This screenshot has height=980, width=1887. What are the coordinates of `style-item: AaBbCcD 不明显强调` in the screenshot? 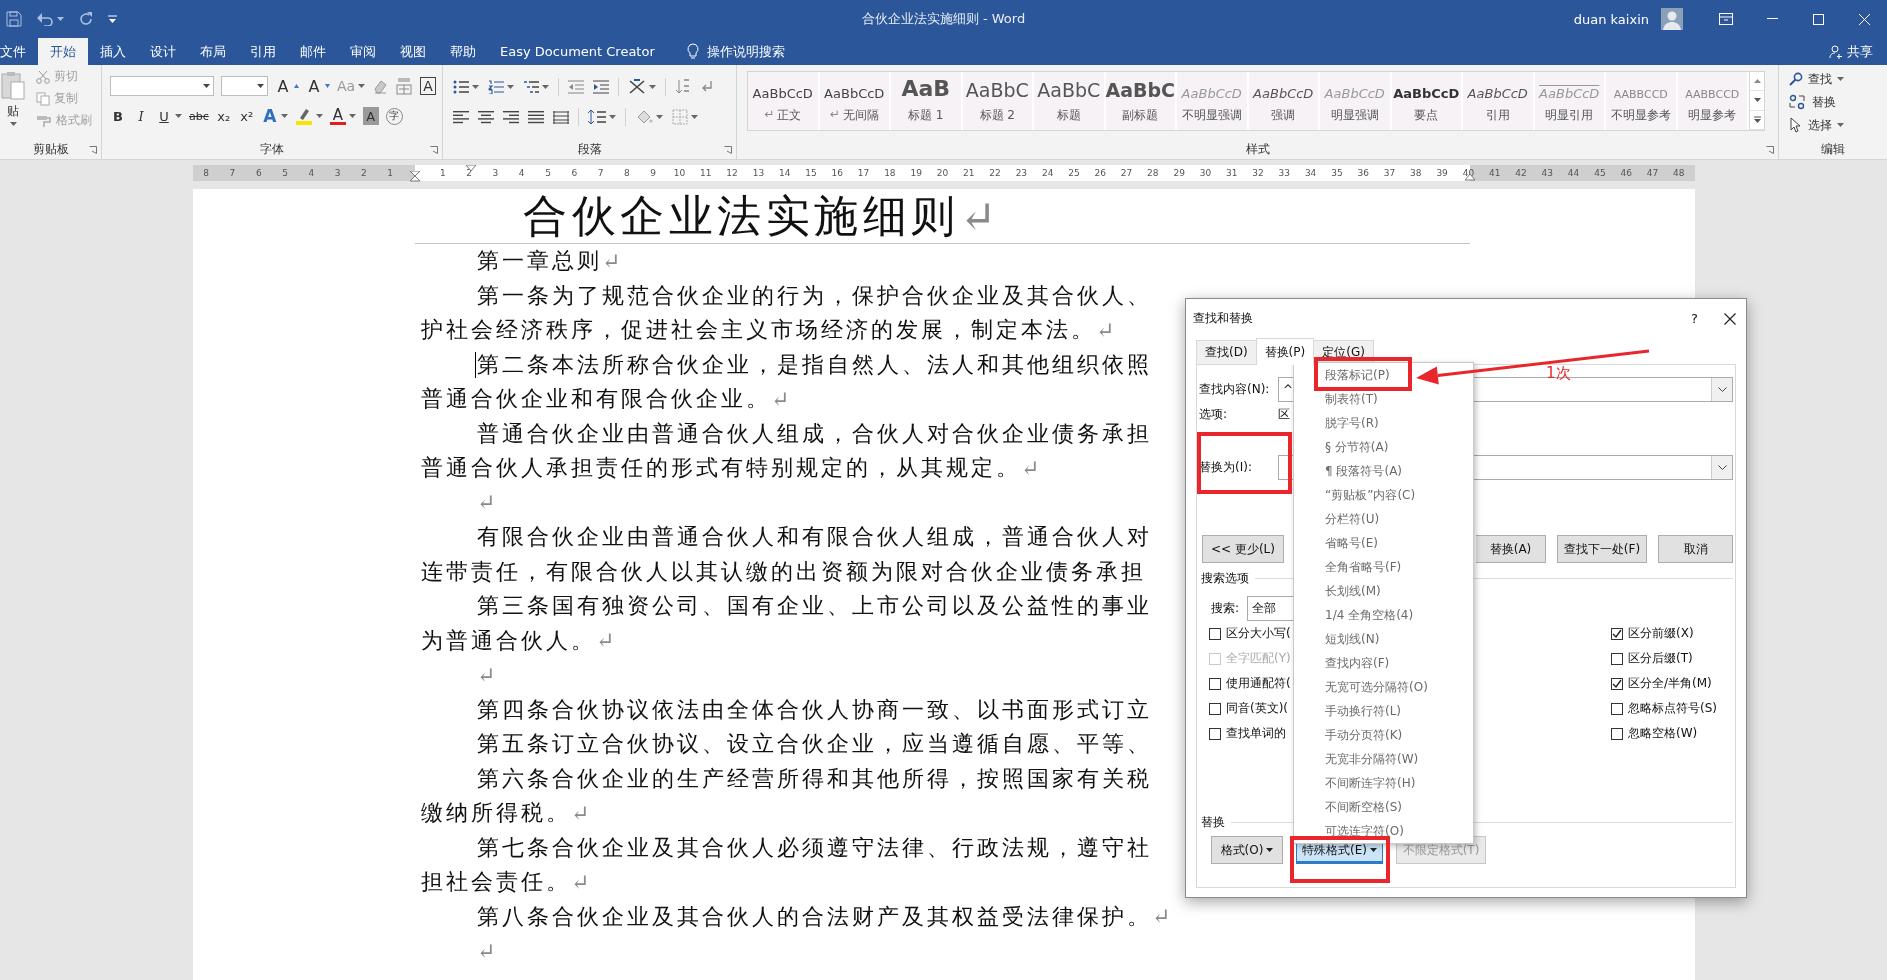 It's located at (1213, 101).